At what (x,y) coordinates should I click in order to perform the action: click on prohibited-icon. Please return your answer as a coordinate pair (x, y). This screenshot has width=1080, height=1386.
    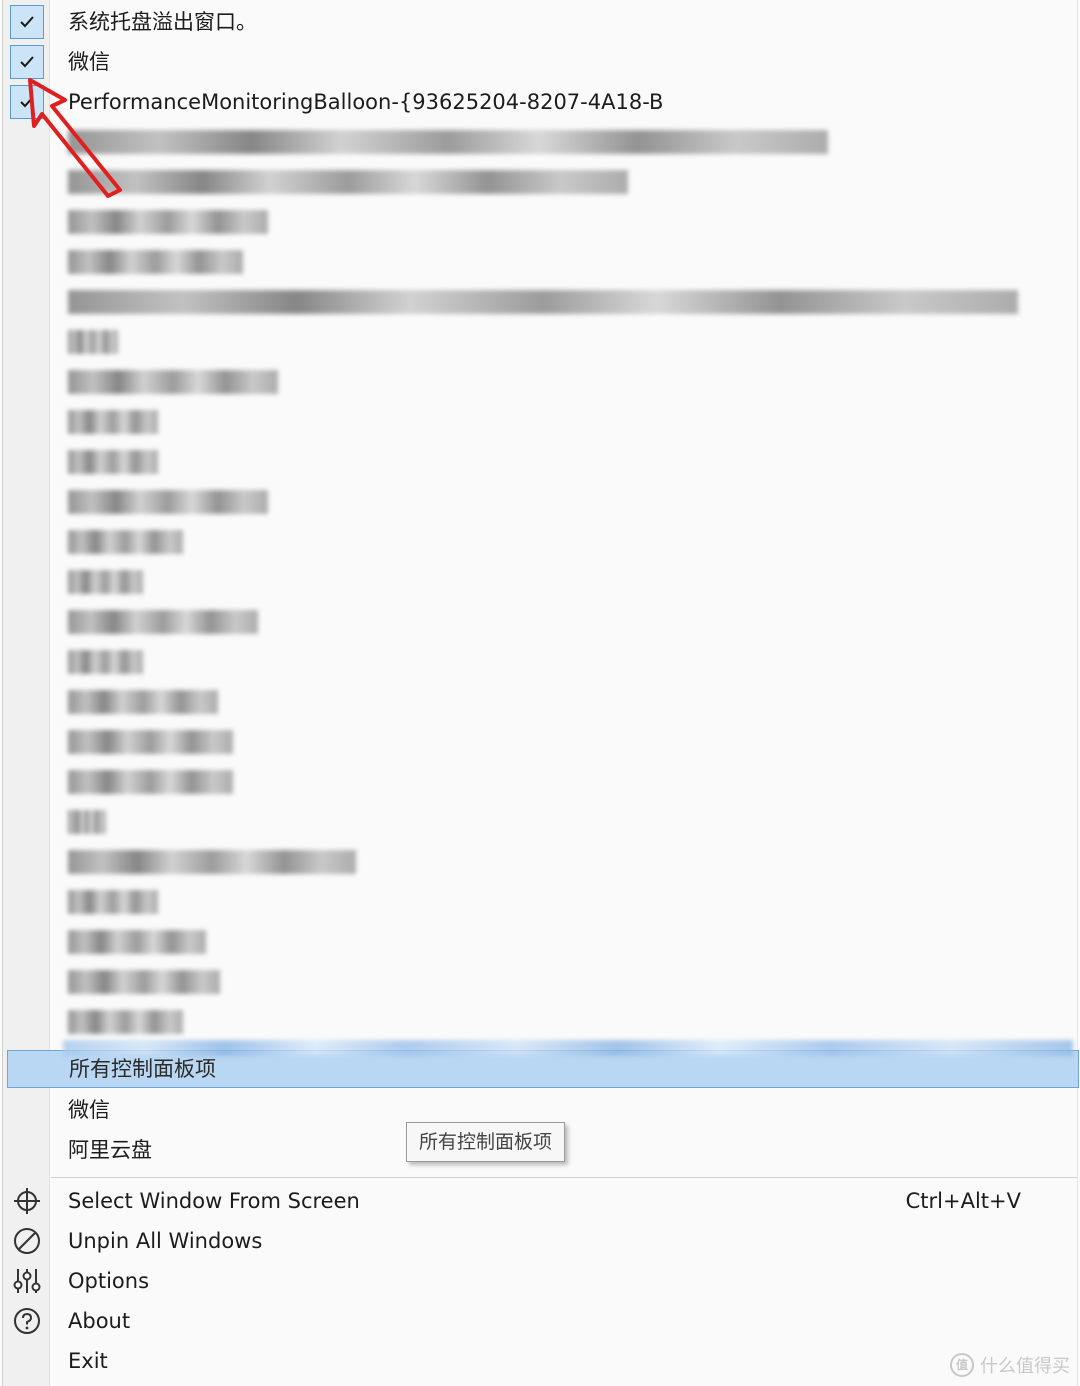
    Looking at the image, I should click on (27, 1241).